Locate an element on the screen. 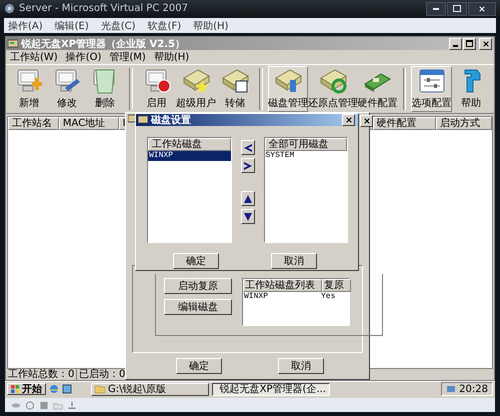  cd-icon is located at coordinates (30, 405).